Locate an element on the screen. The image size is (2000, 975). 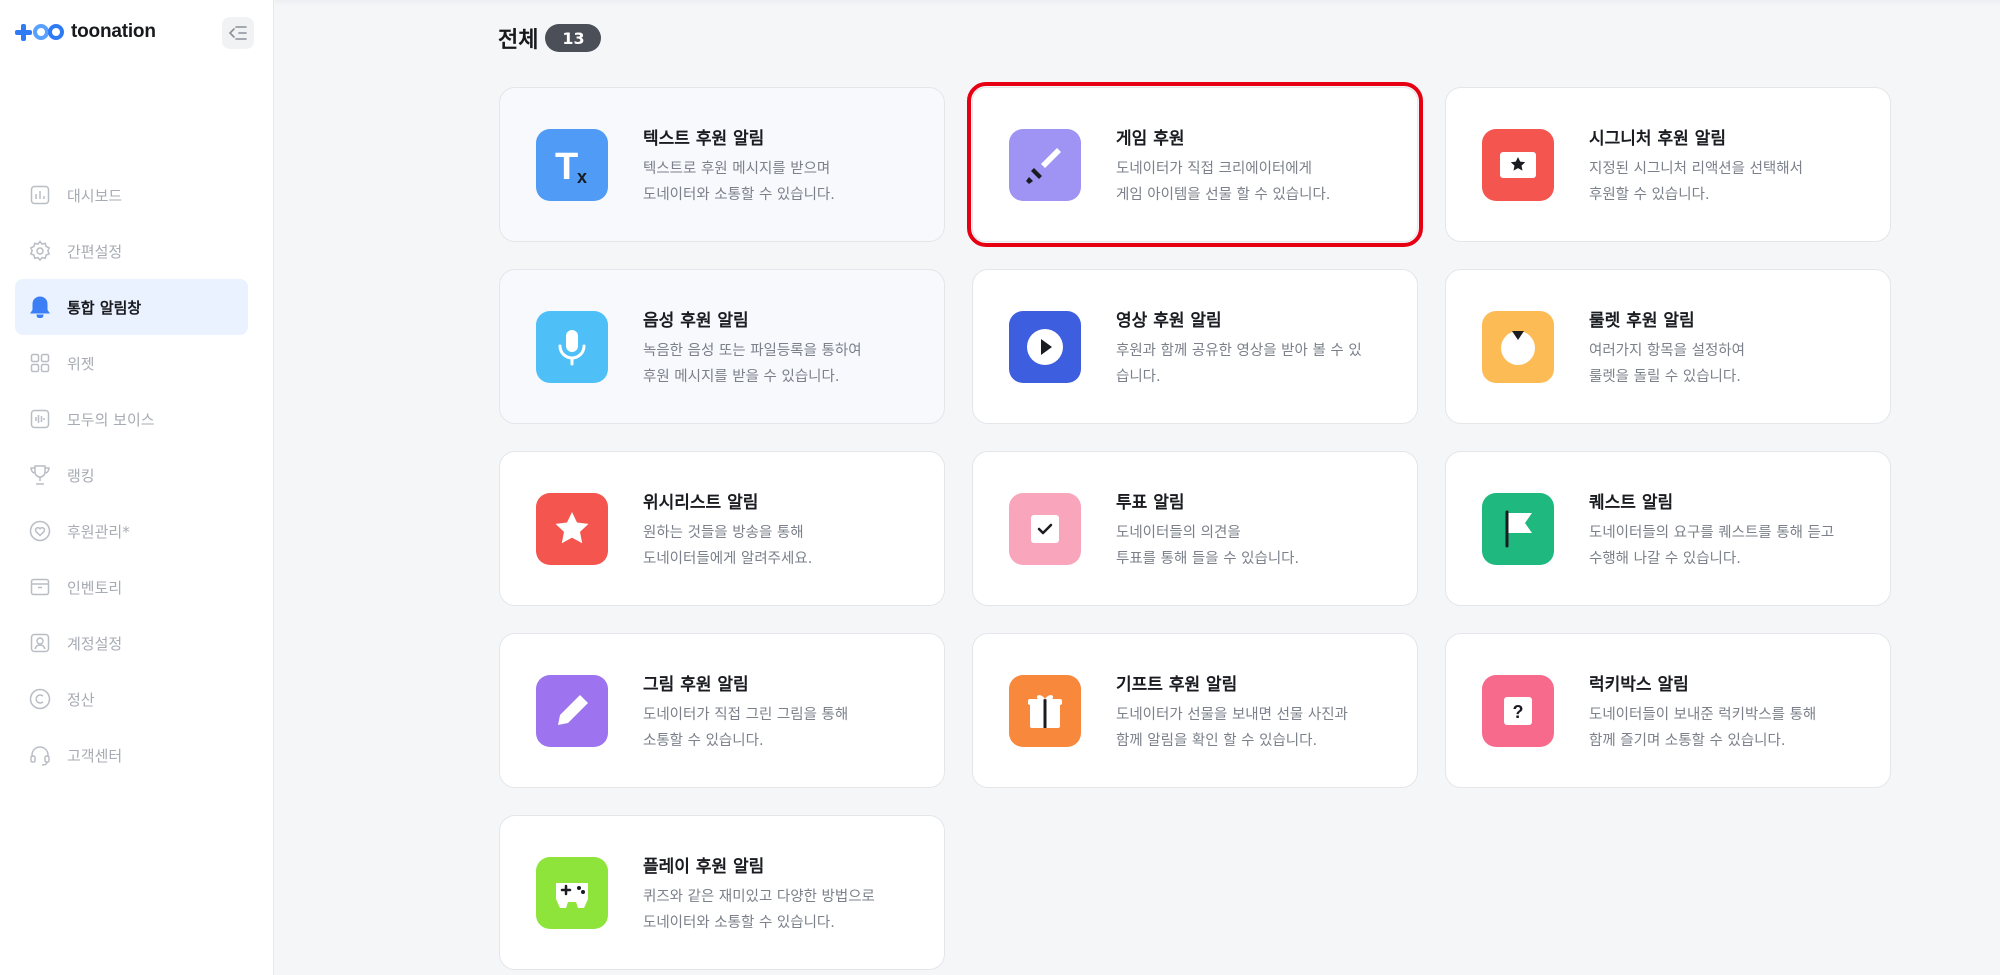
card-description: 도네이터가 직접 그린 그림을 통해 소통할 수 있습니다. is located at coordinates (746, 728).